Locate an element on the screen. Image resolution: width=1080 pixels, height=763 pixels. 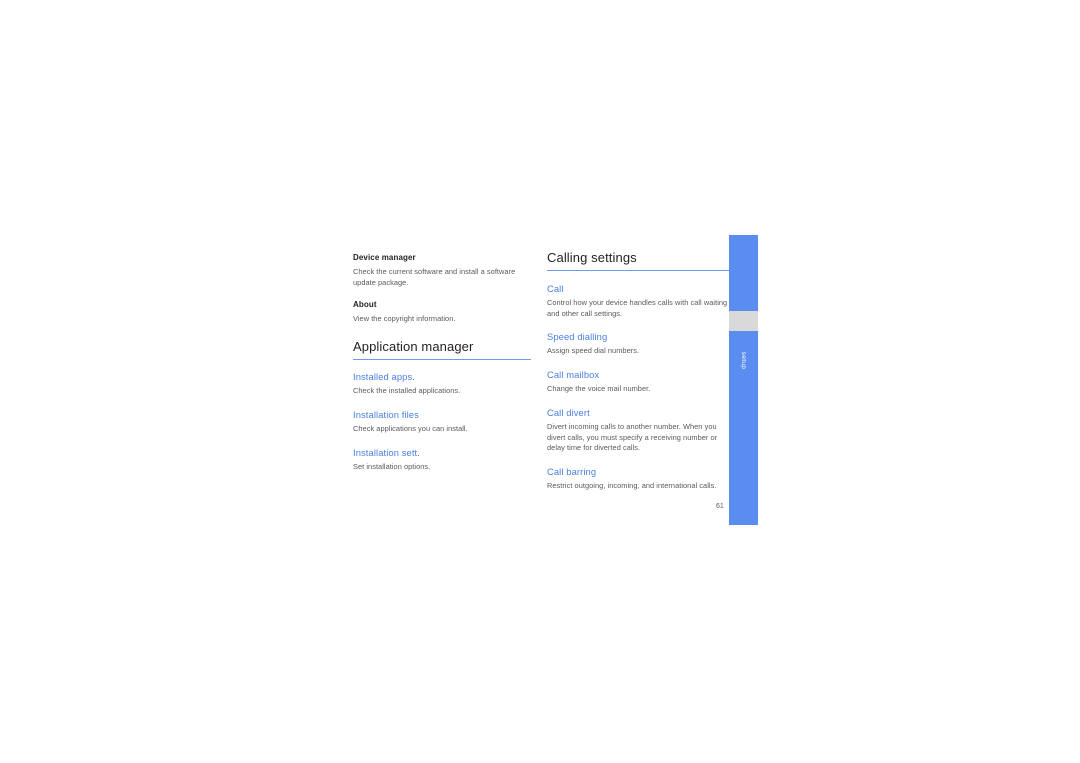
entry-title-speed-dialling: Speed dialling is located at coordinates (577, 337).